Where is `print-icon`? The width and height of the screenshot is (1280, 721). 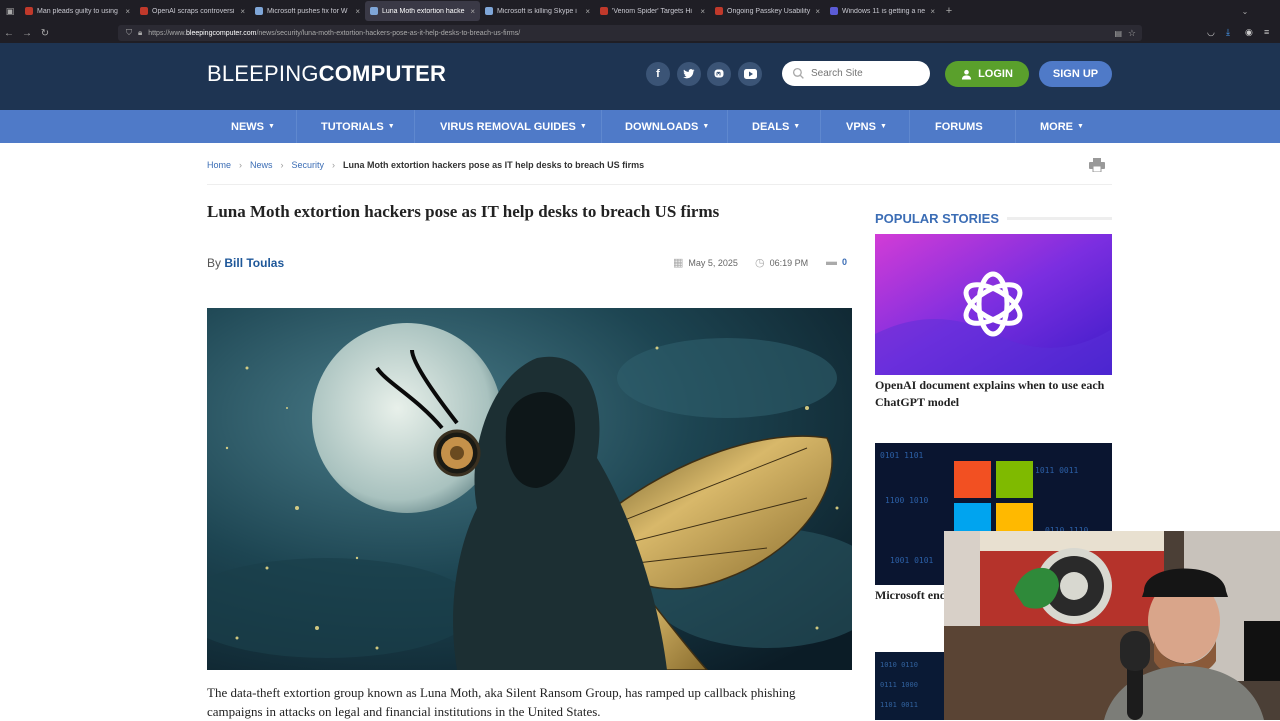
print-icon is located at coordinates (1097, 165).